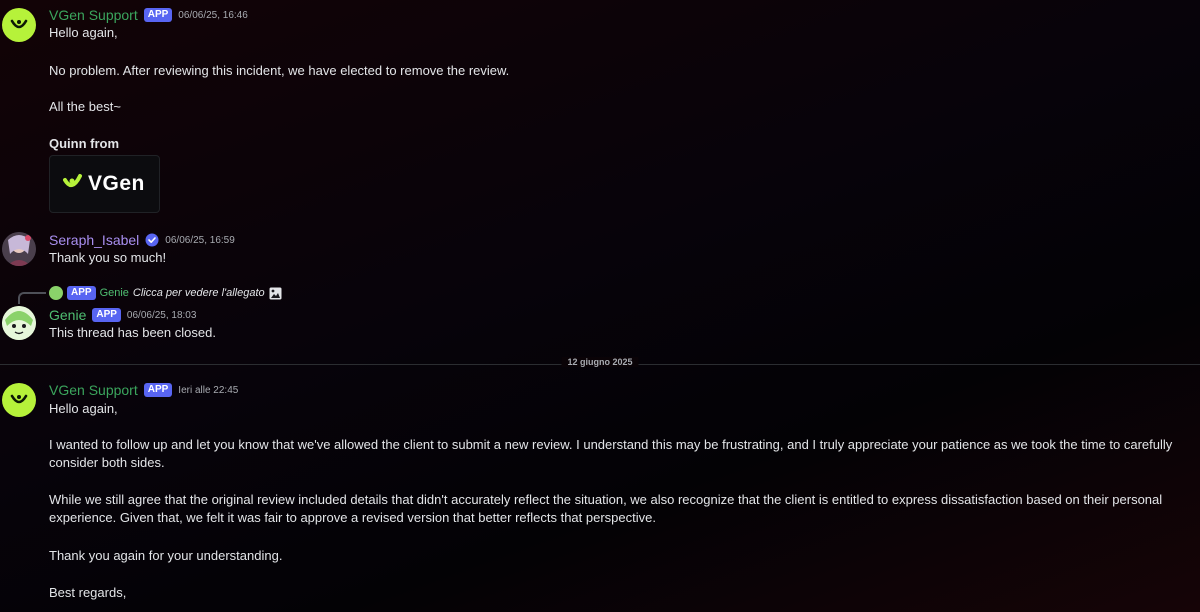 This screenshot has height=612, width=1200. What do you see at coordinates (94, 240) in the screenshot?
I see `author-name: Seraph_Isabel` at bounding box center [94, 240].